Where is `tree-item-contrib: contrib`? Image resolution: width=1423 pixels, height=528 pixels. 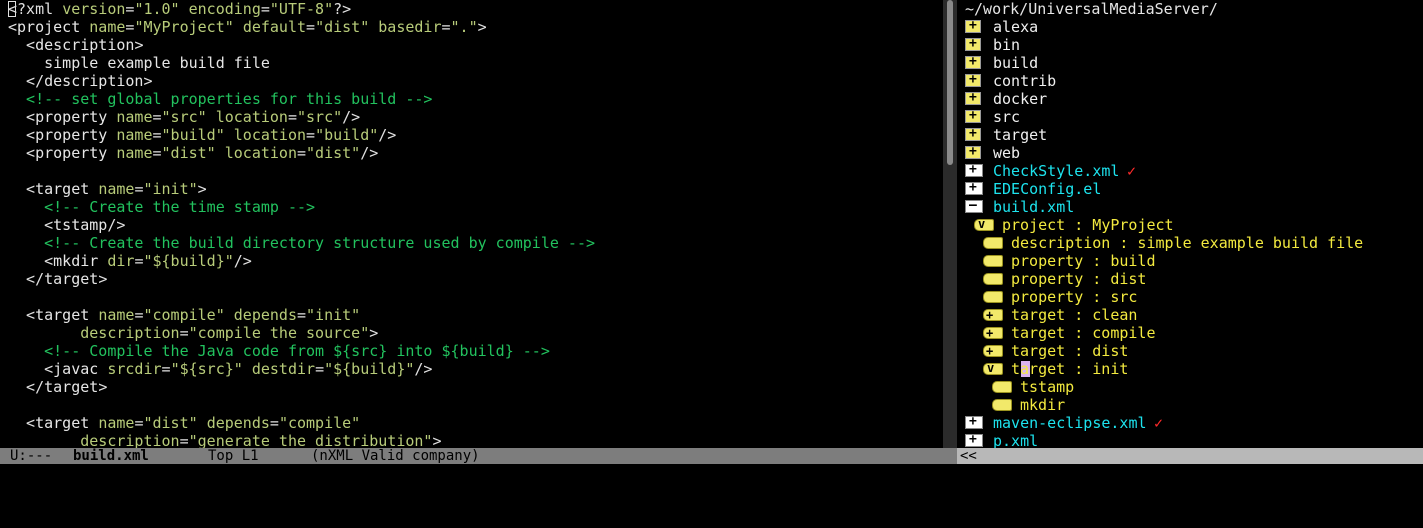 tree-item-contrib: contrib is located at coordinates (1190, 80).